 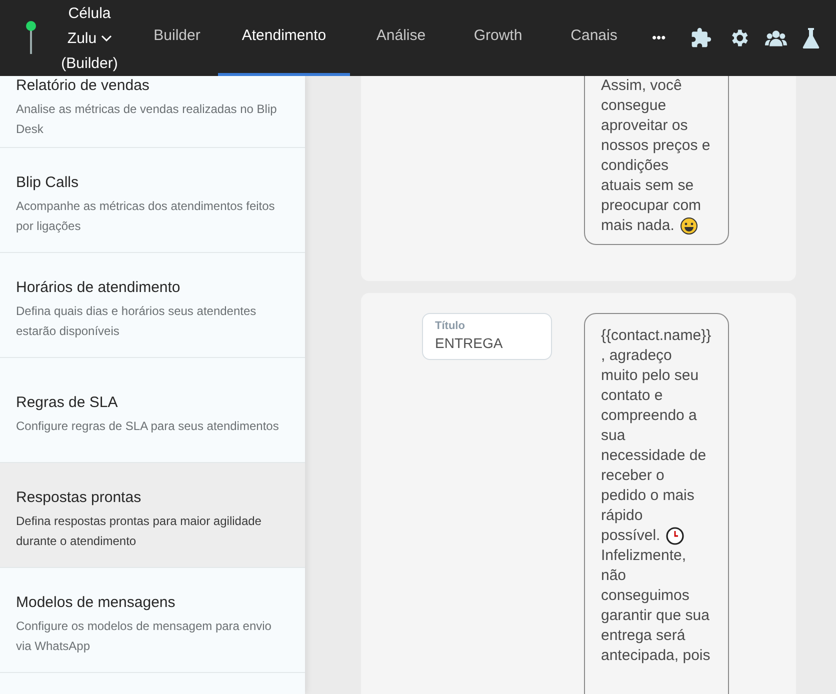 What do you see at coordinates (137, 321) in the screenshot?
I see `item-description: Defina quais dias e horários seus atendentes estarão disponíveis` at bounding box center [137, 321].